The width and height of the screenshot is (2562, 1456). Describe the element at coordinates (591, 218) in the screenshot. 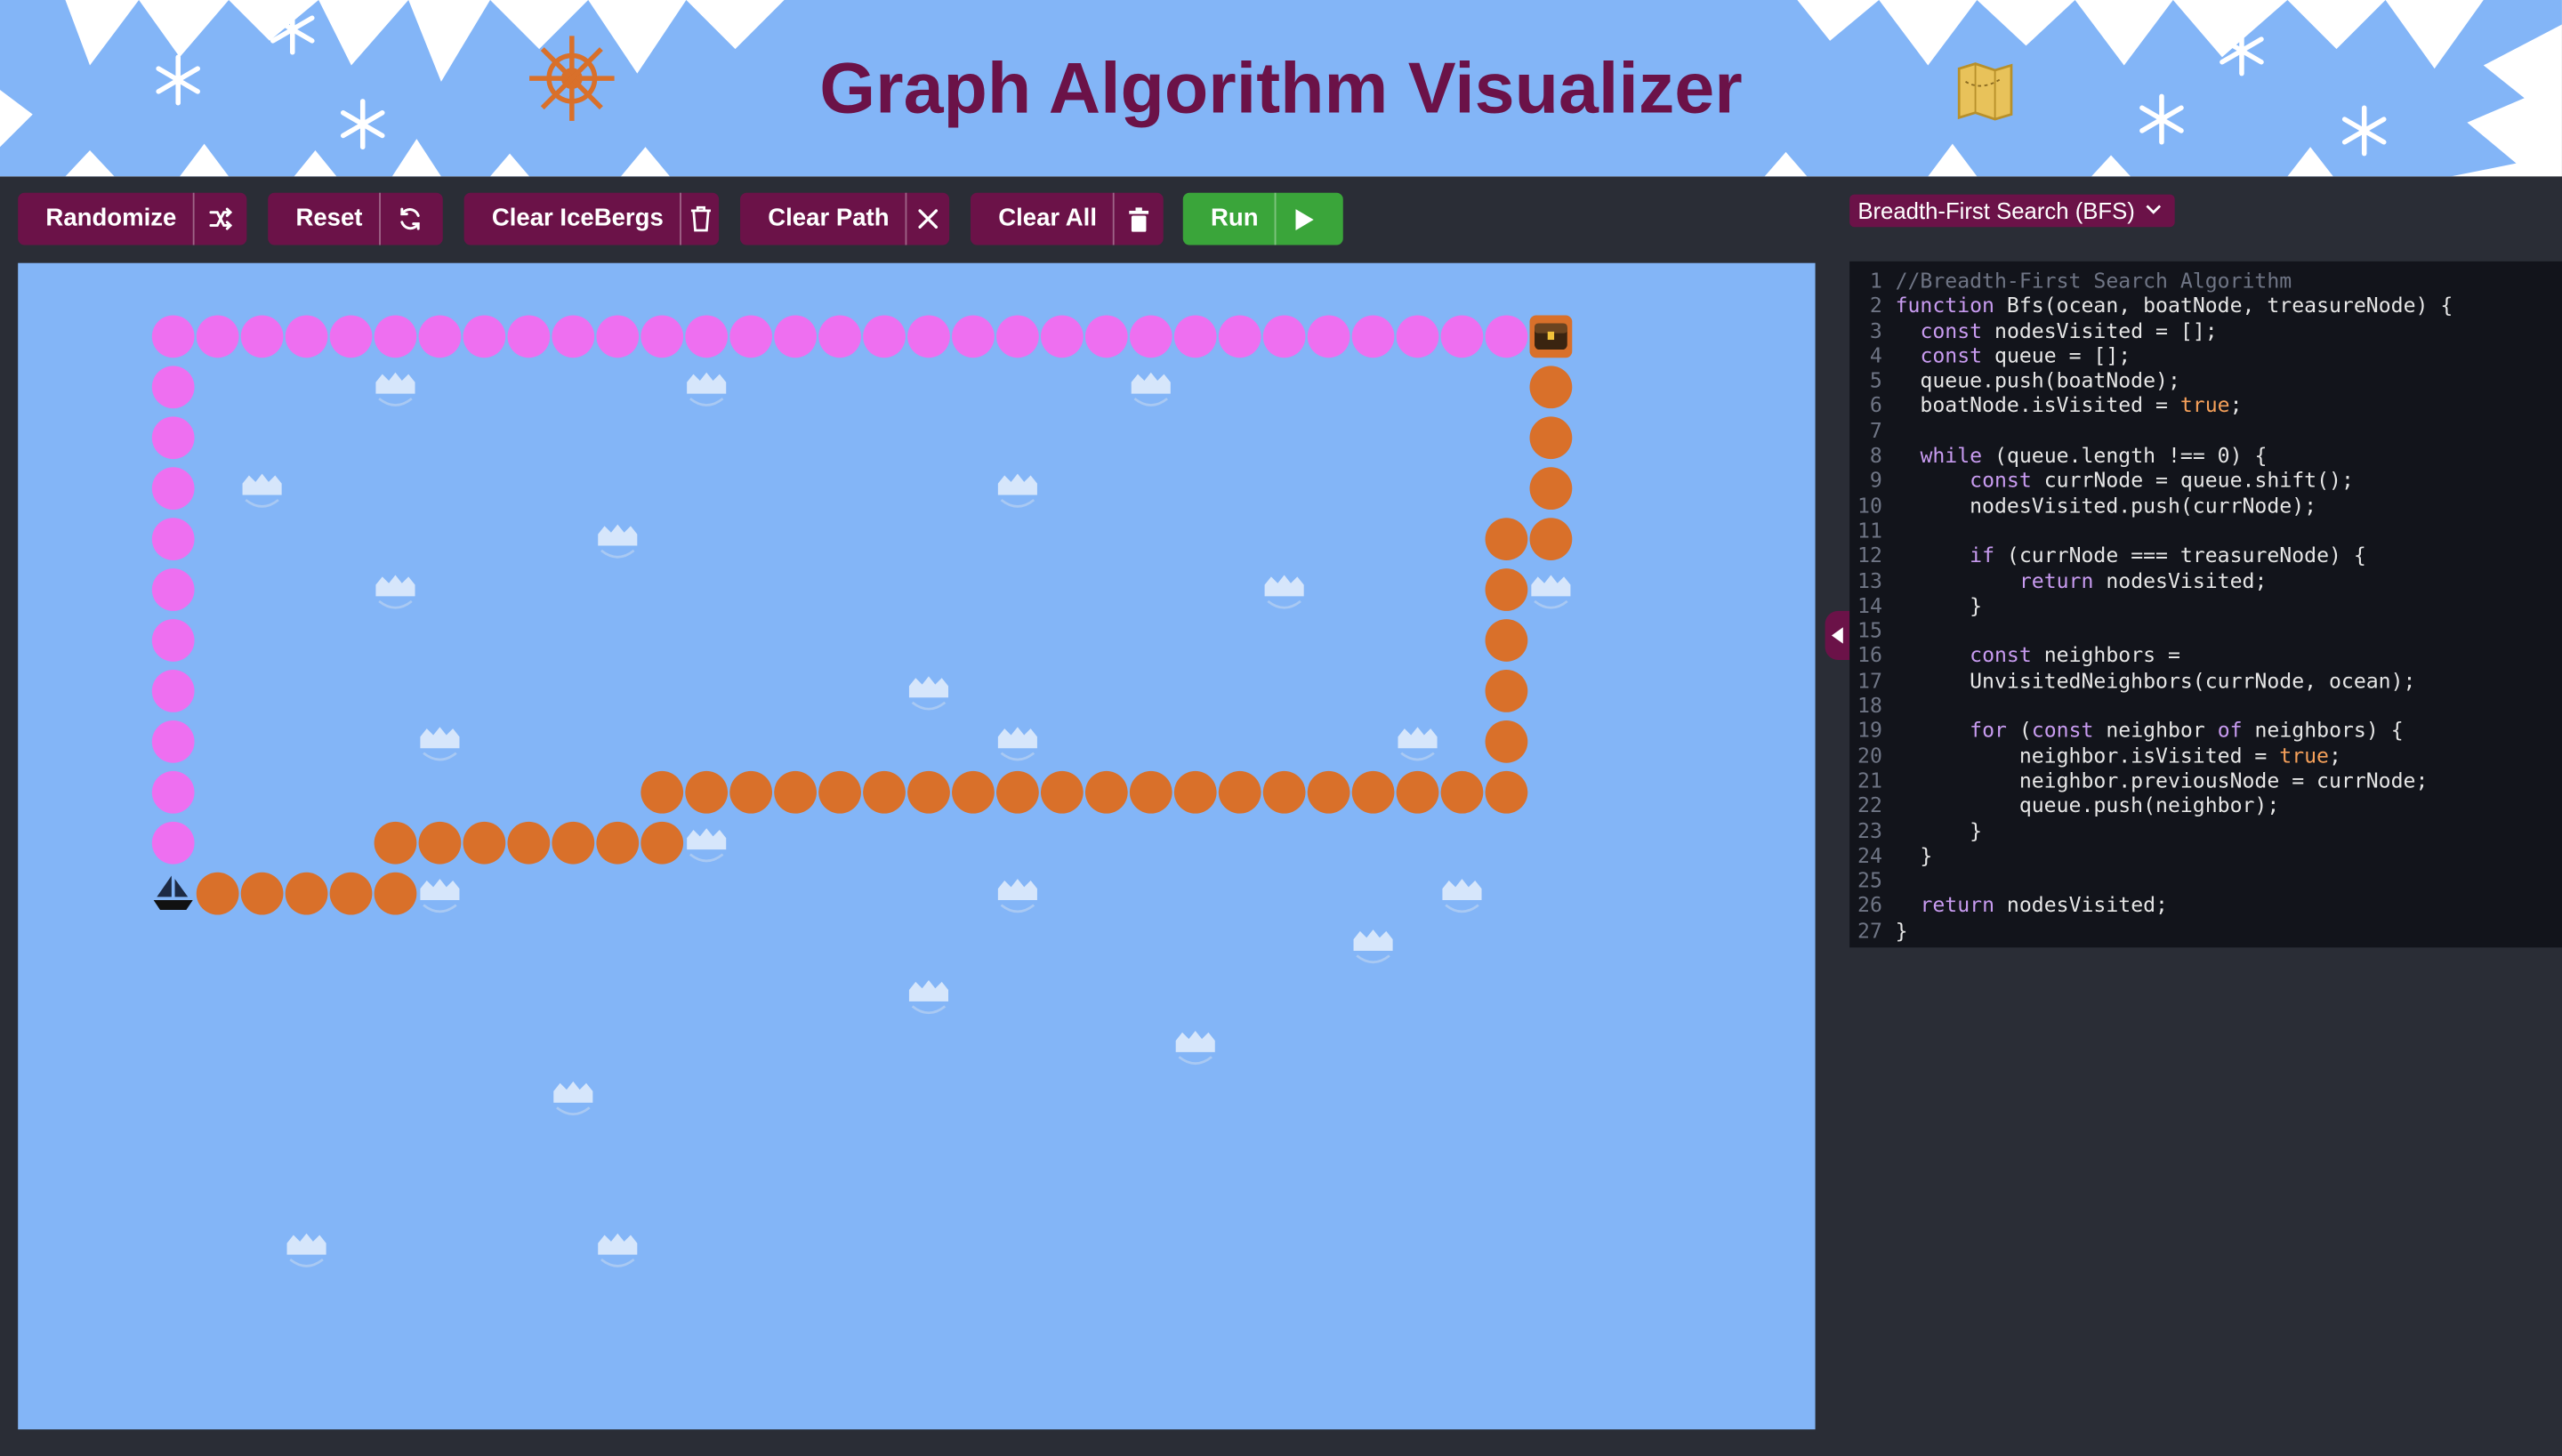

I see `clear-icebergs-button: Clear IceBergs` at that location.